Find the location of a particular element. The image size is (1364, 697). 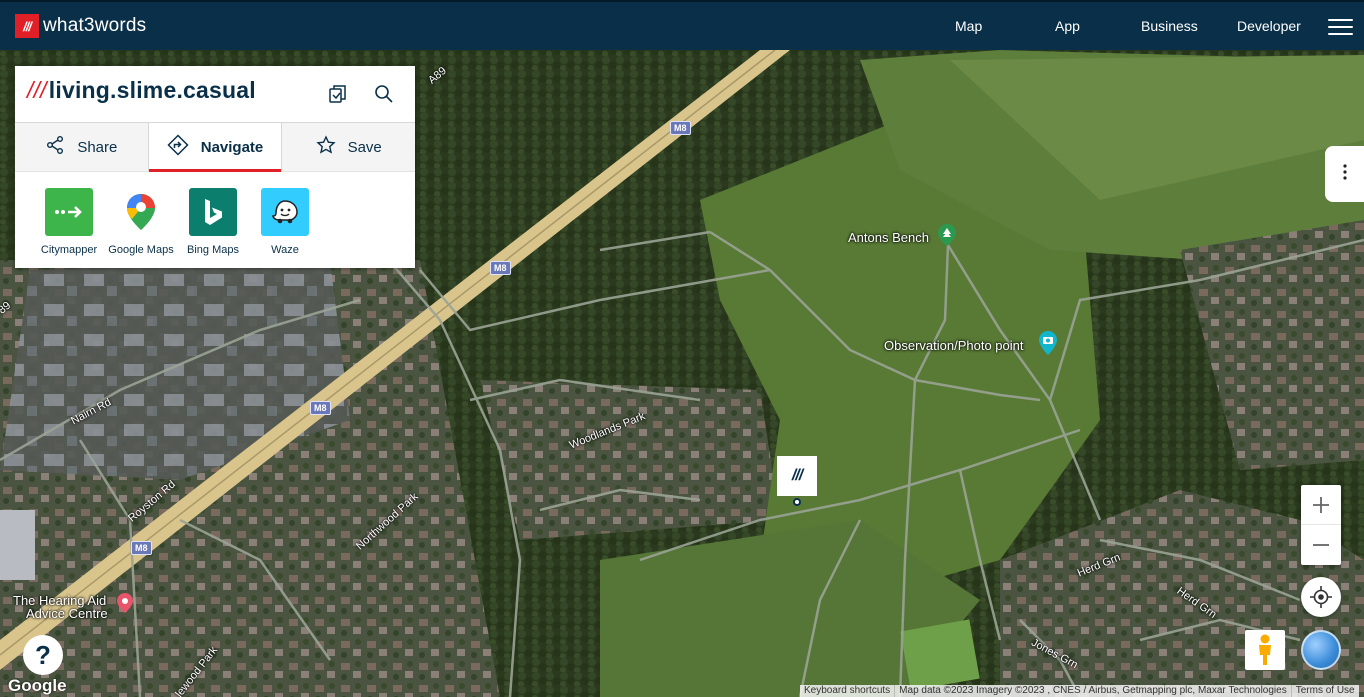

crosshair-icon is located at coordinates (1321, 597).